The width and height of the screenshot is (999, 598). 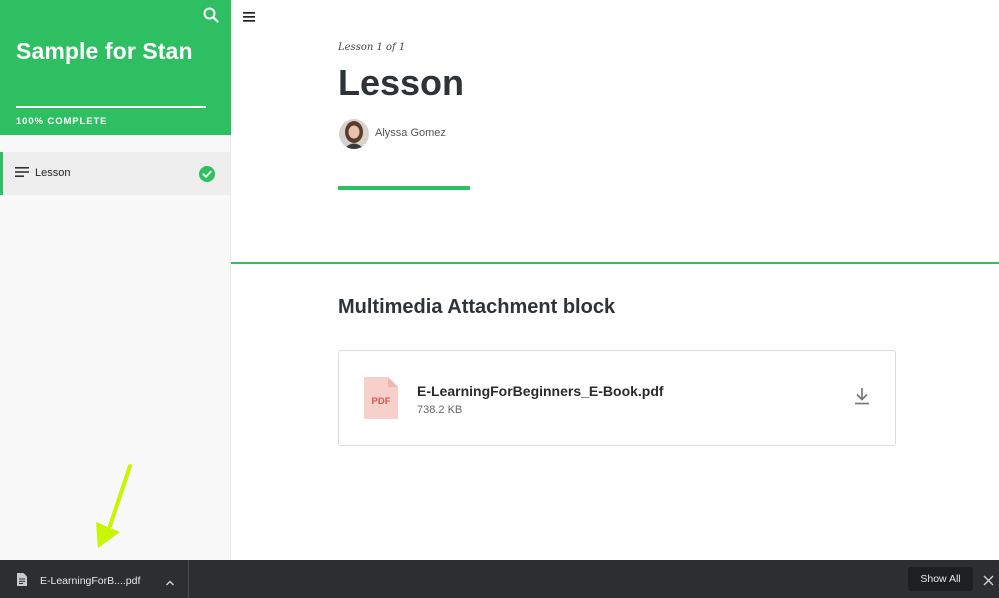 I want to click on attachment-file-size: 738.2 KB, so click(x=440, y=410).